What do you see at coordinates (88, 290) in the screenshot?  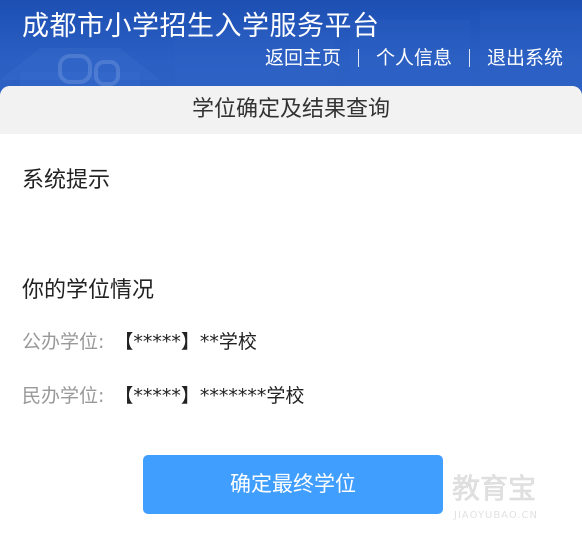 I see `status-title: 你的学位情况` at bounding box center [88, 290].